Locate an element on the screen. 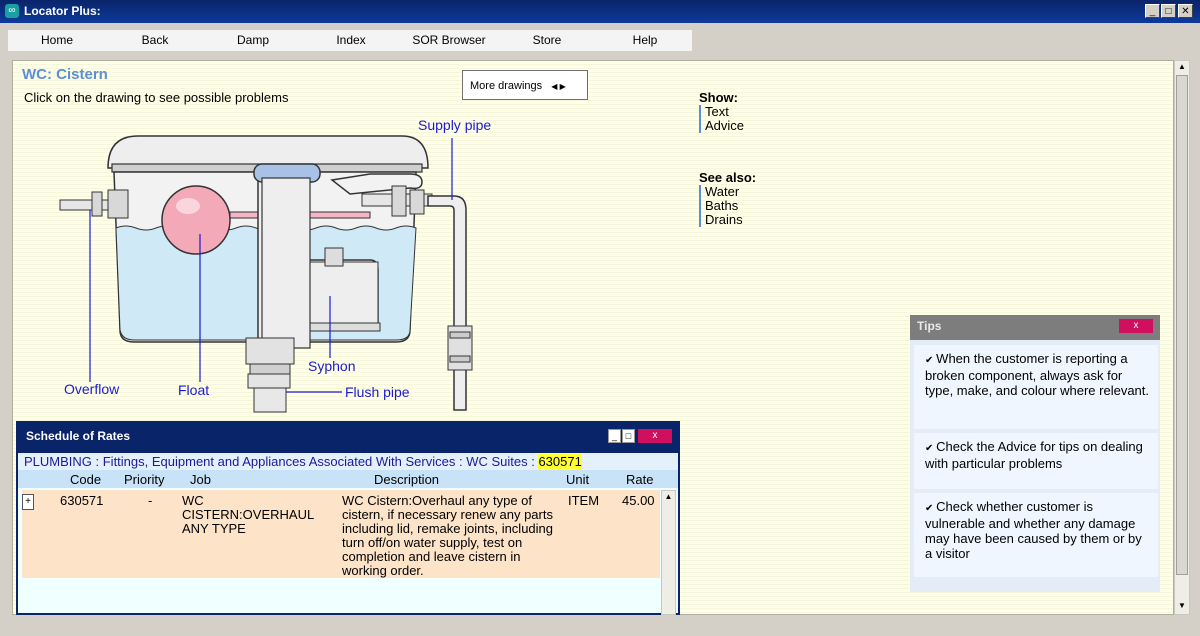 Image resolution: width=1200 pixels, height=636 pixels. cistern-lid is located at coordinates (268, 152).